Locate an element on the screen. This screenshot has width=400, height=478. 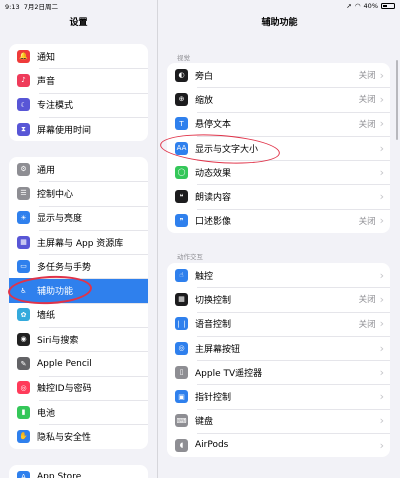
setting-row-text-size: AA 显示与文字大小 › is located at coordinates (278, 147).